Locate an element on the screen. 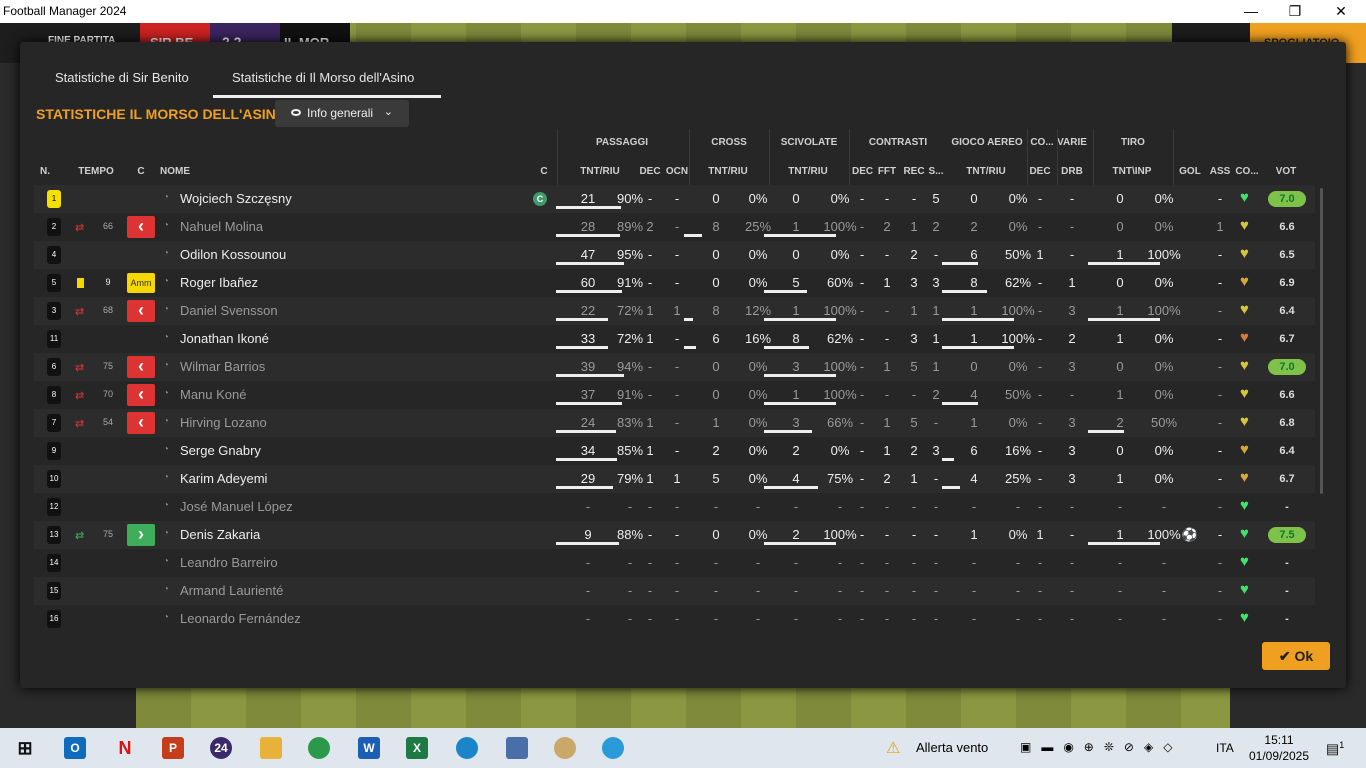 This screenshot has width=1366, height=768. shirt-number: 7 is located at coordinates (54, 423).